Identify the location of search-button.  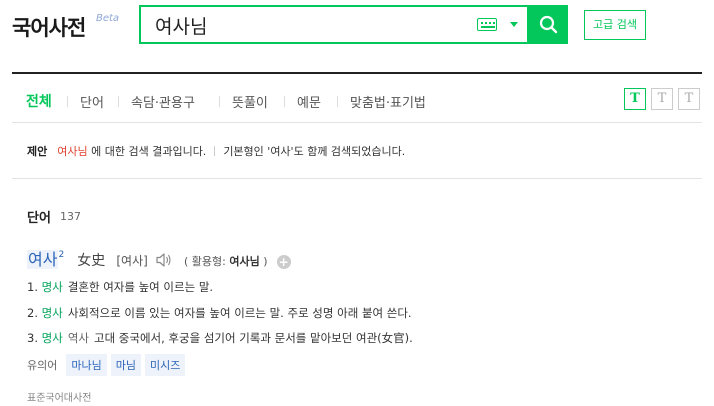
(548, 24).